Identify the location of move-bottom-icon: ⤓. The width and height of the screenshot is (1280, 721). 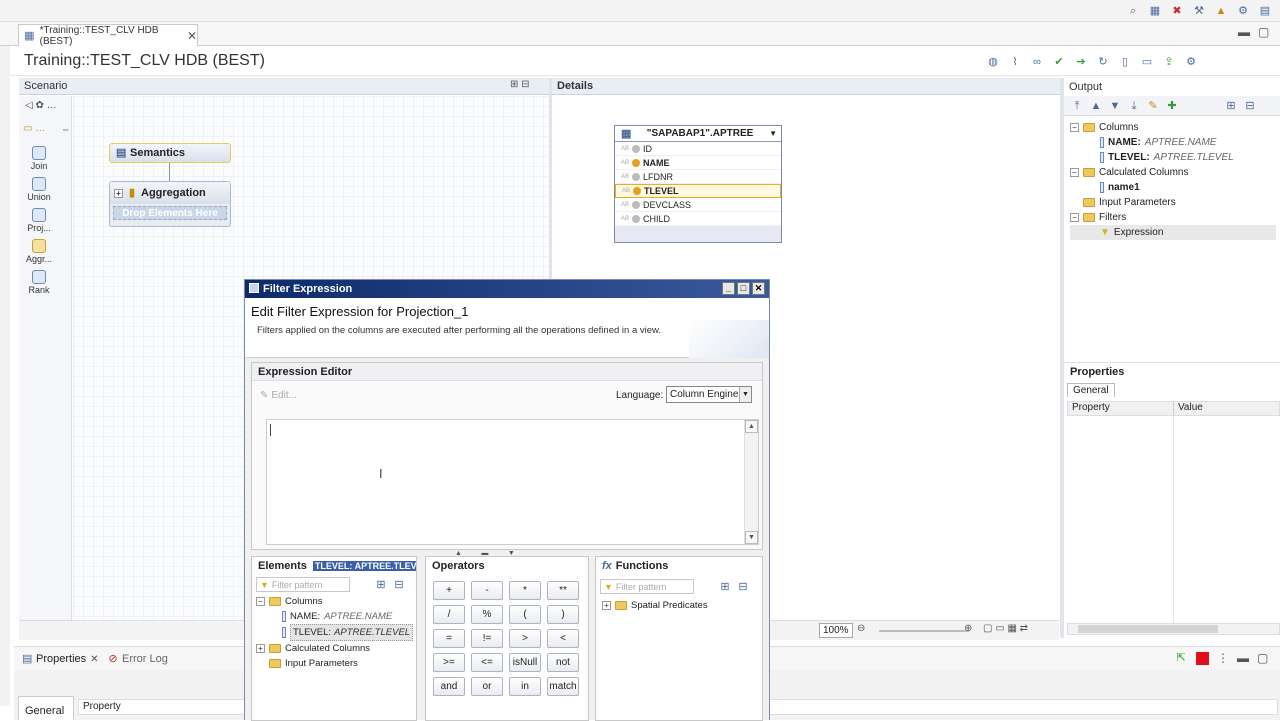
(1134, 106).